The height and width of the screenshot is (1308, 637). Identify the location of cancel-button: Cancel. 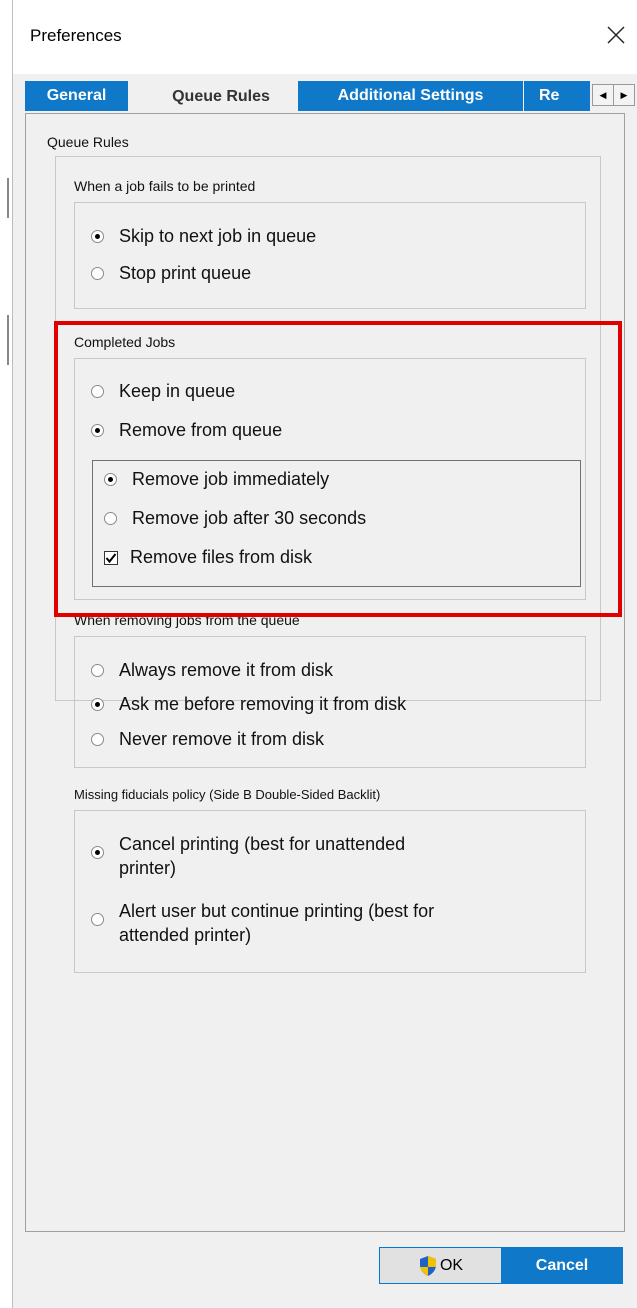
(562, 1265).